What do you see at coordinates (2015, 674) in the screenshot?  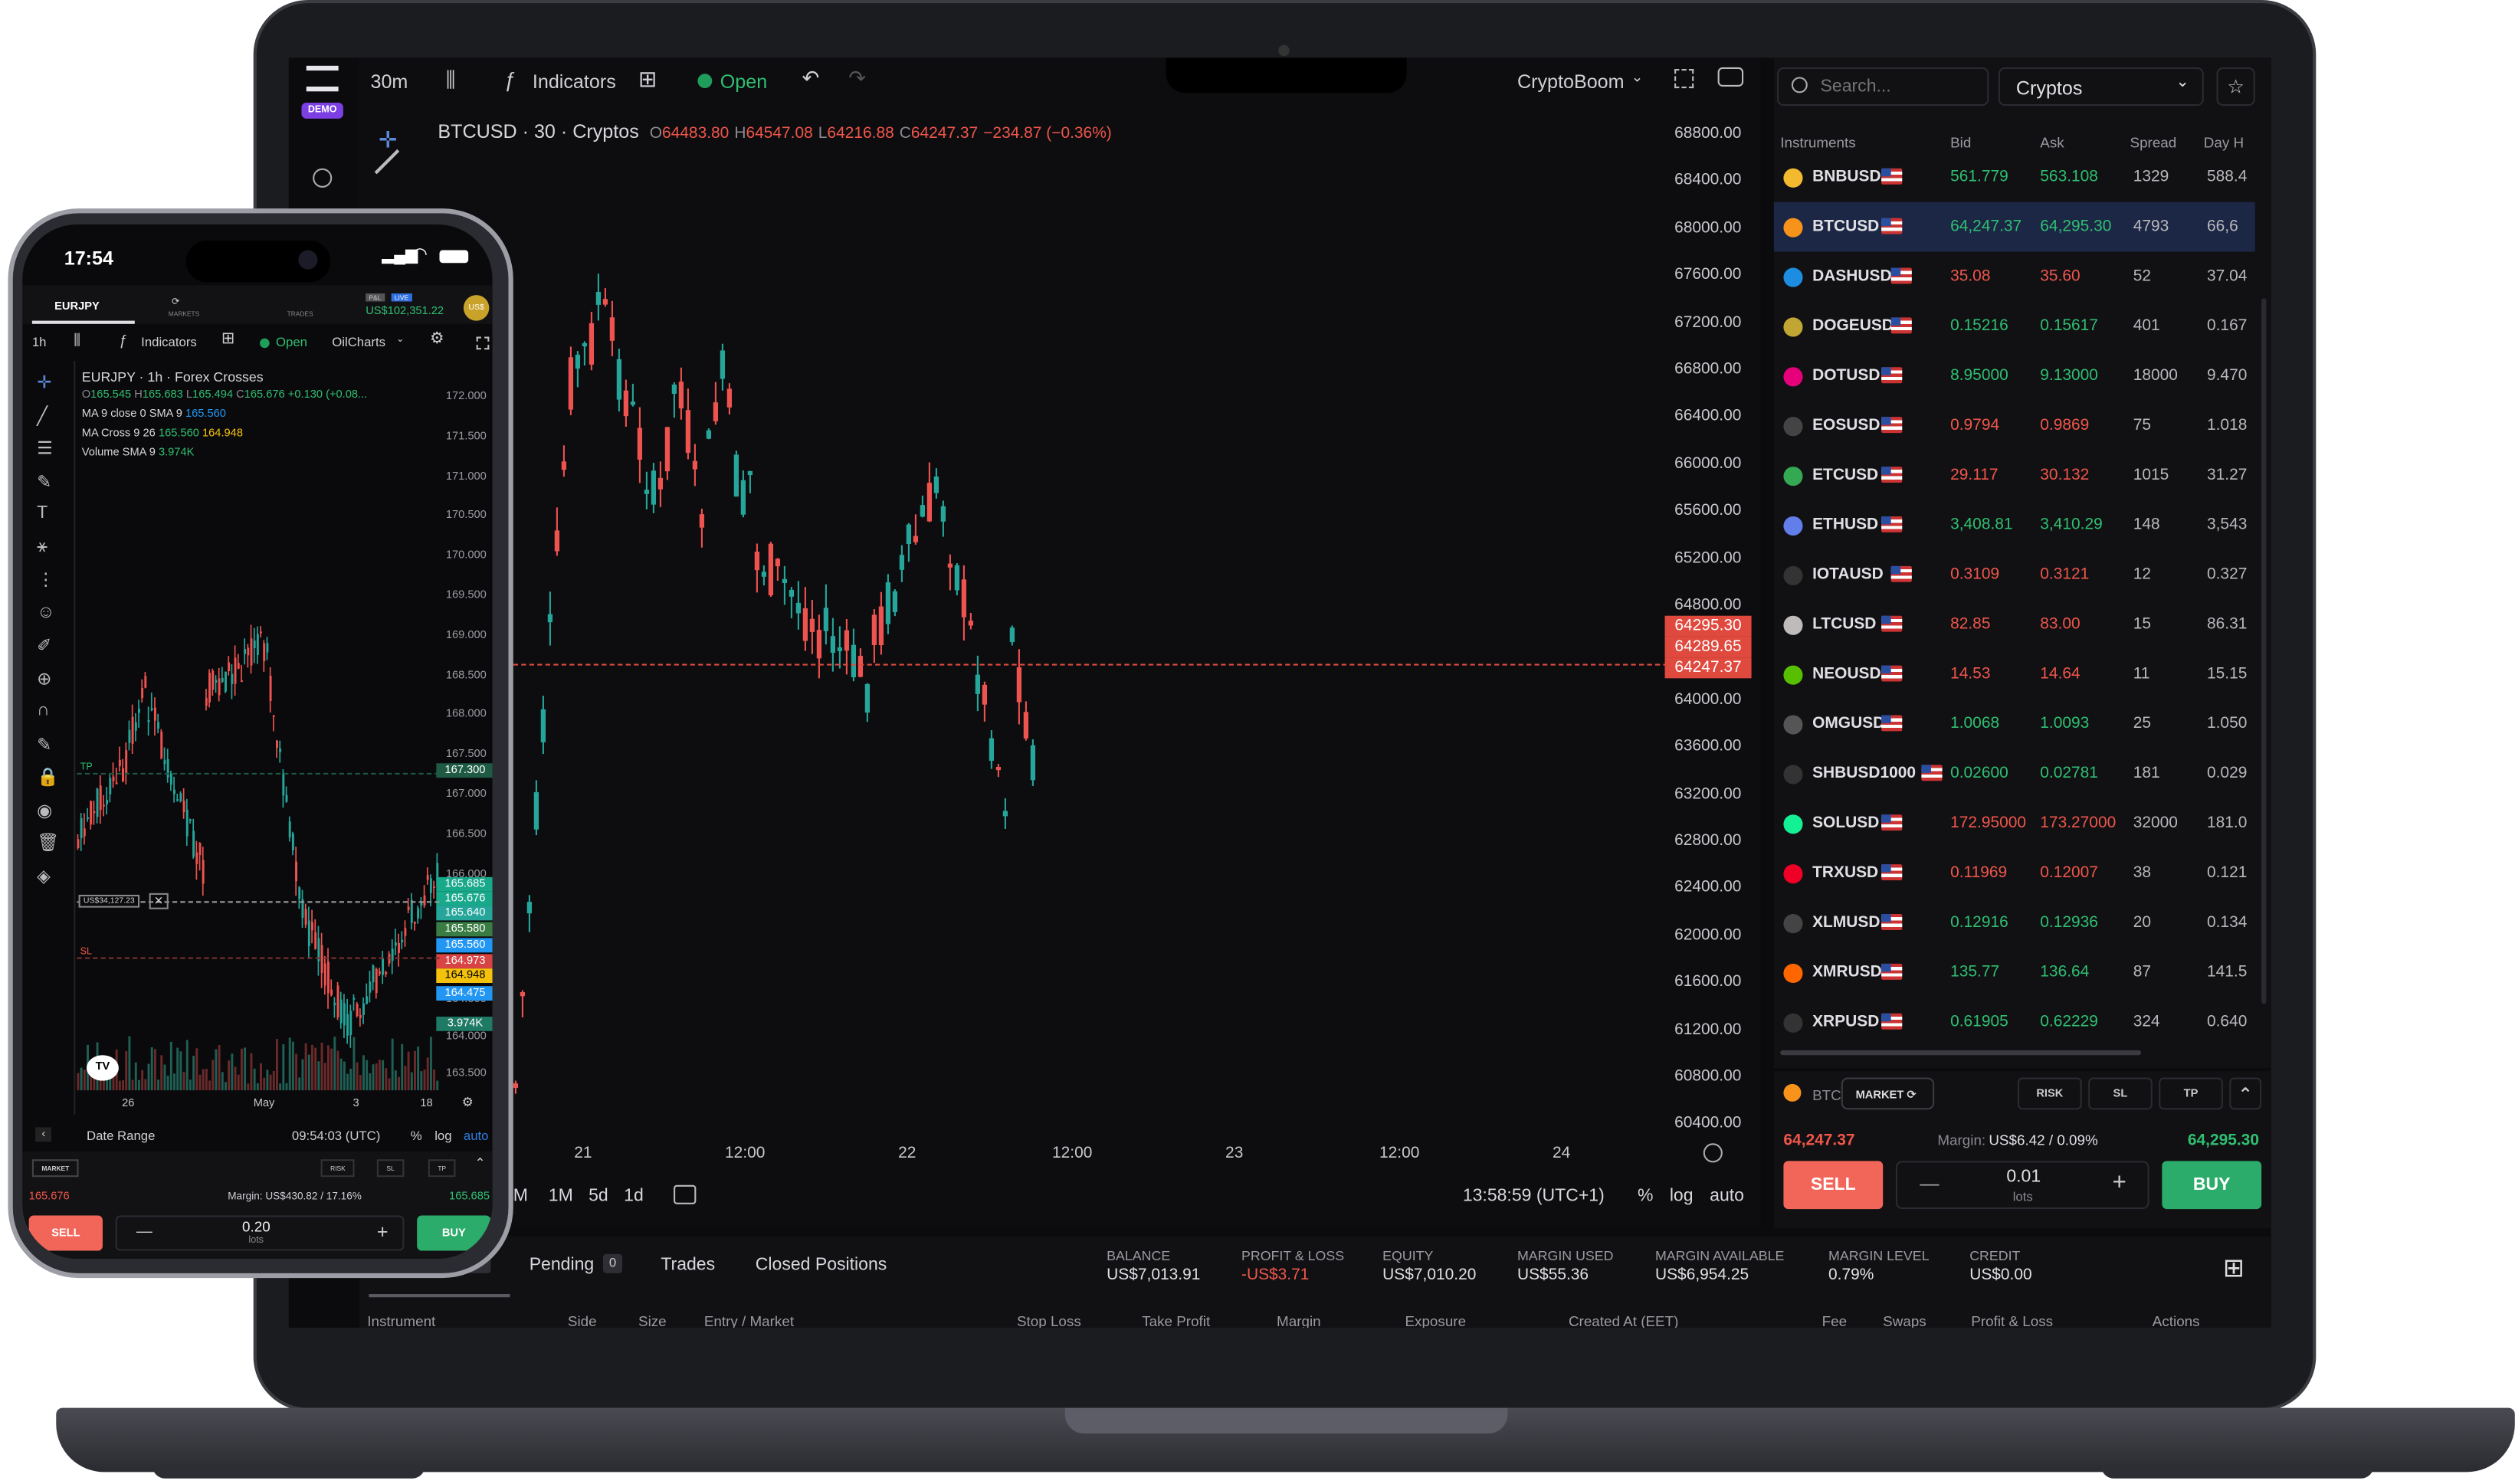 I see `instrument-row: NEOUSD 14.53 14.64 11 15.15` at bounding box center [2015, 674].